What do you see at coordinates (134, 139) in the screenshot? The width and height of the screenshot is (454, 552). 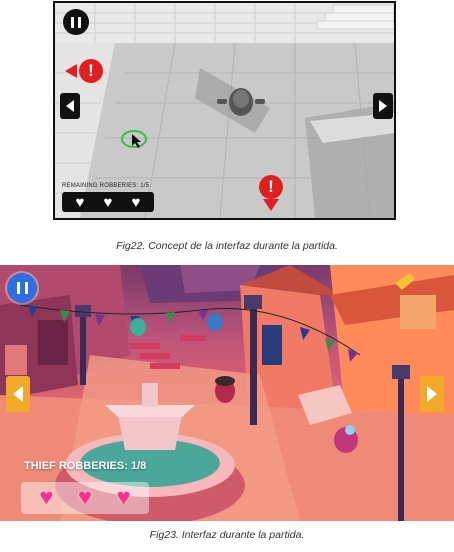 I see `target-cursor-icon` at bounding box center [134, 139].